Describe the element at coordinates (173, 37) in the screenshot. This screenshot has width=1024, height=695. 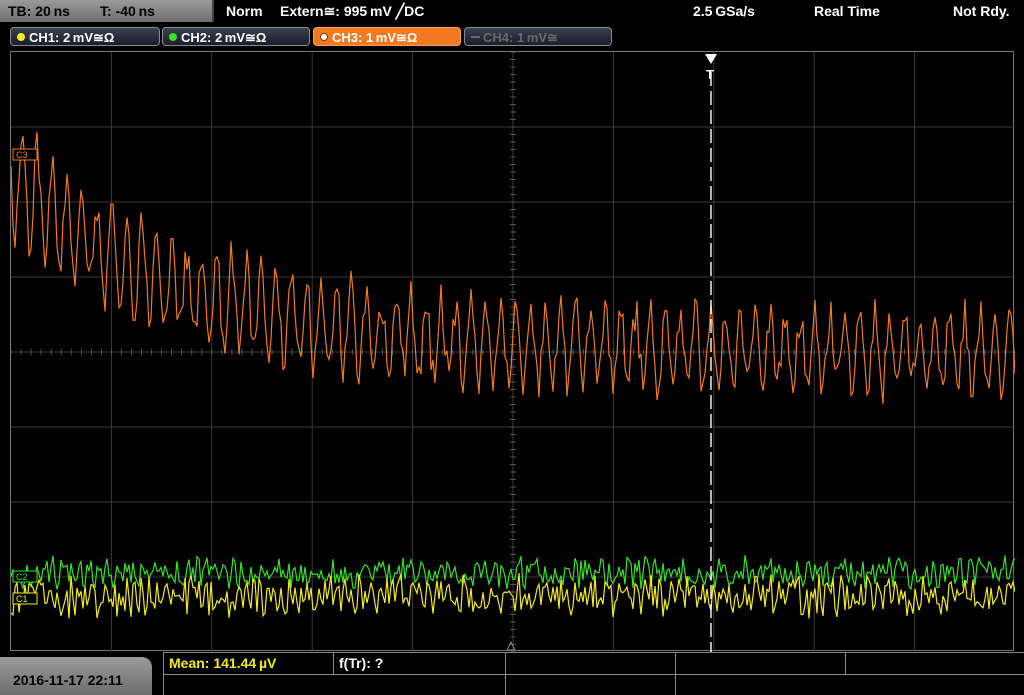
I see `ch2-indicator-icon` at that location.